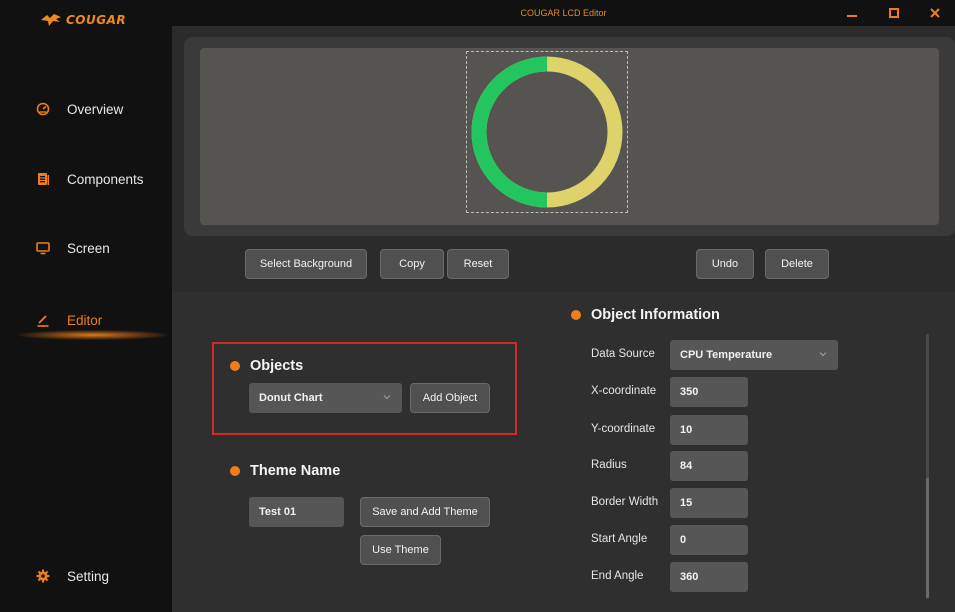 Image resolution: width=955 pixels, height=612 pixels. I want to click on theme-heading: Theme Name, so click(285, 471).